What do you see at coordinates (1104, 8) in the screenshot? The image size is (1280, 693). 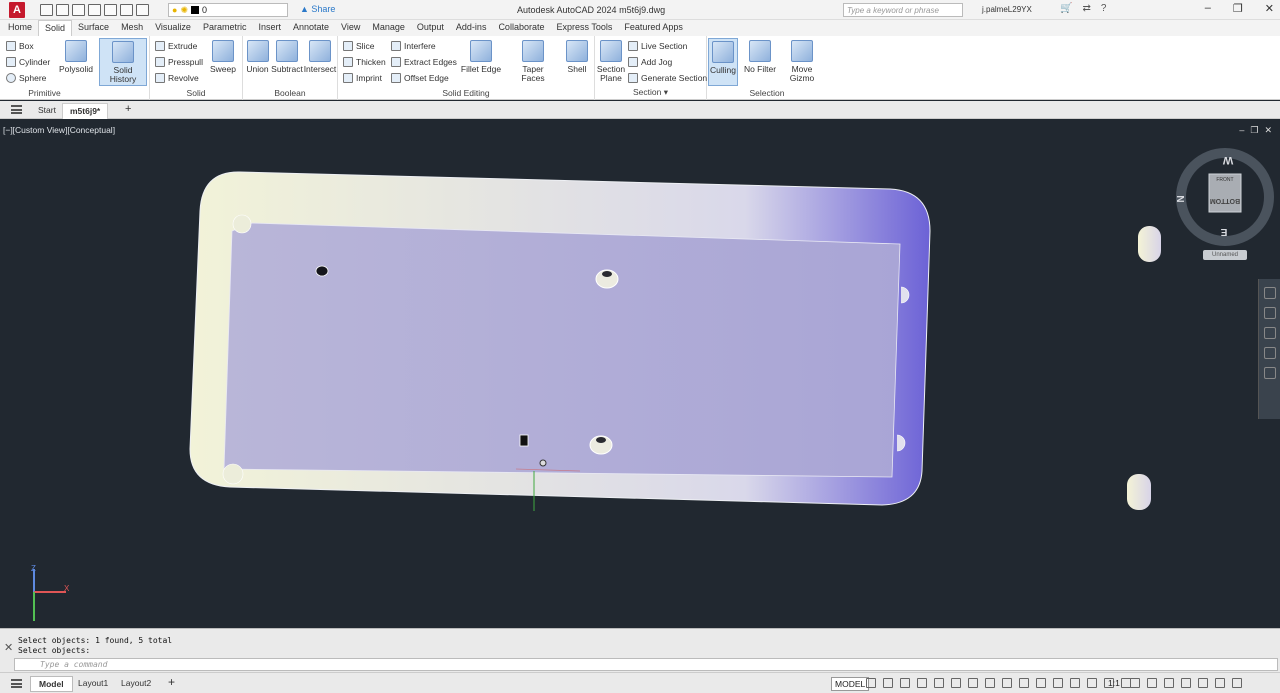 I see `help-icon: ?` at bounding box center [1104, 8].